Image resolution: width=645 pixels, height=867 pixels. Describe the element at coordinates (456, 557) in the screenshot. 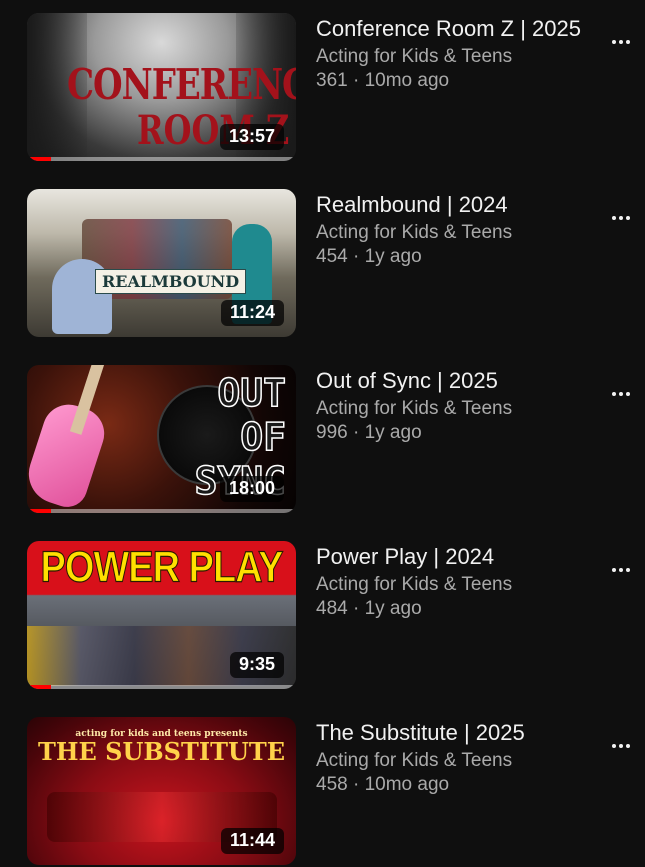

I see `video-title: Power Play | 2024` at that location.